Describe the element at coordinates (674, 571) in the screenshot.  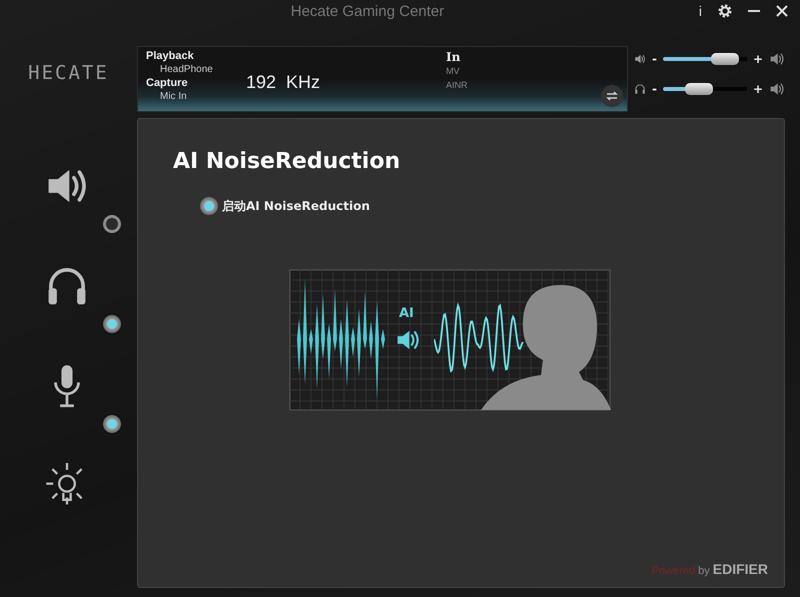
I see `powered-label: Powered` at that location.